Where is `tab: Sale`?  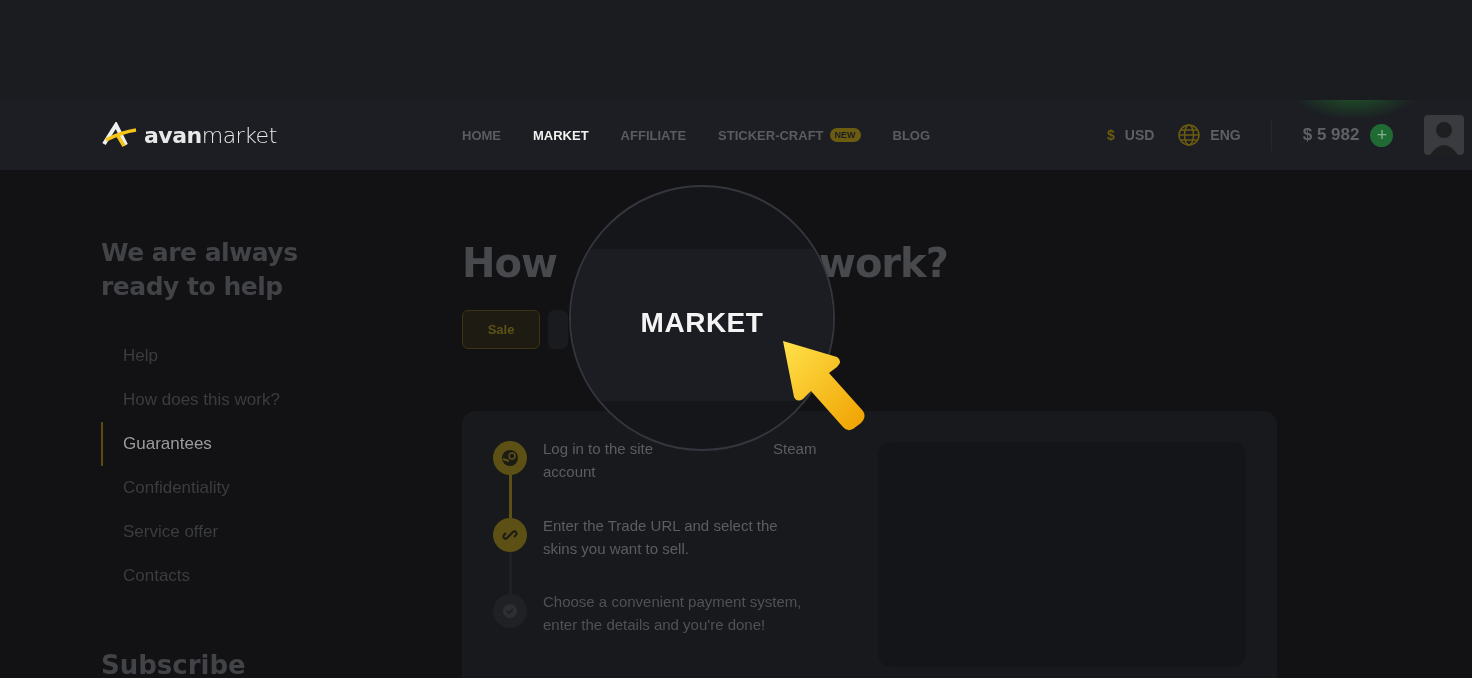
tab: Sale is located at coordinates (501, 329).